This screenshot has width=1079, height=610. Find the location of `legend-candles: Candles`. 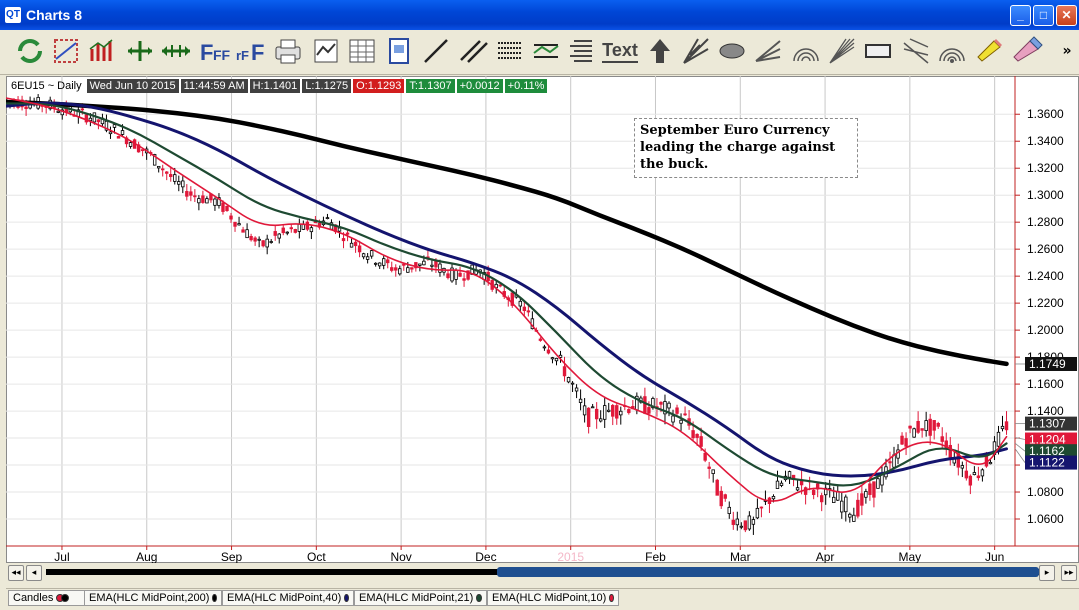

legend-candles: Candles is located at coordinates (47, 598).